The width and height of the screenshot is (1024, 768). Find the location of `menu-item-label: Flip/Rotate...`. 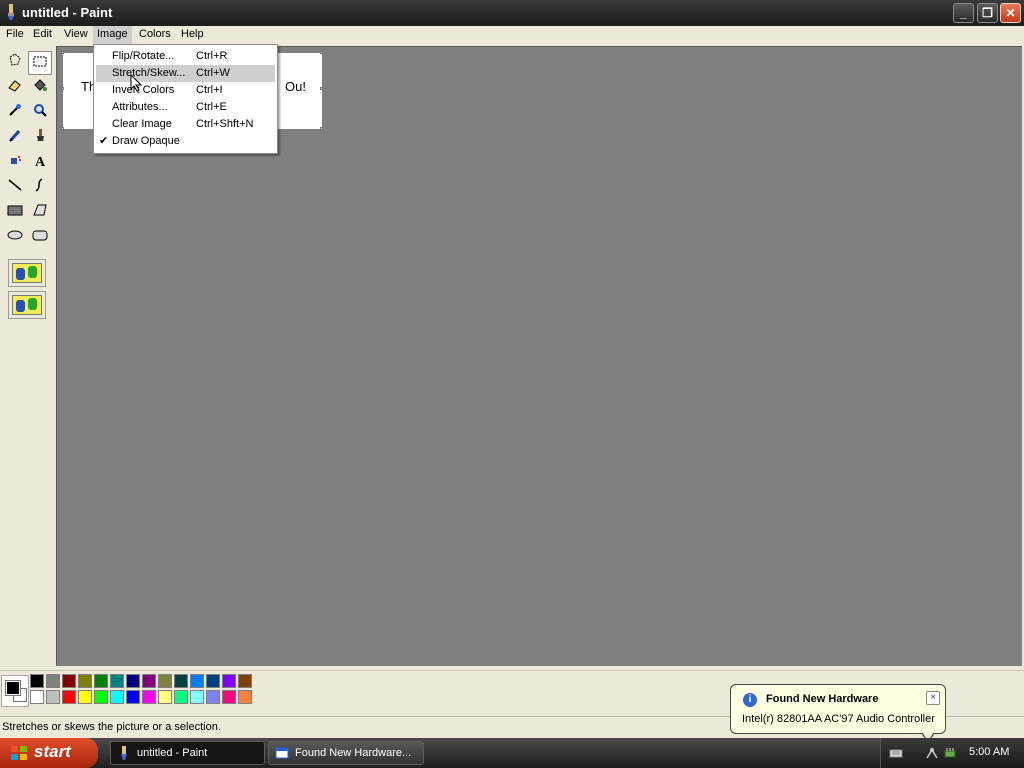

menu-item-label: Flip/Rotate... is located at coordinates (143, 56).